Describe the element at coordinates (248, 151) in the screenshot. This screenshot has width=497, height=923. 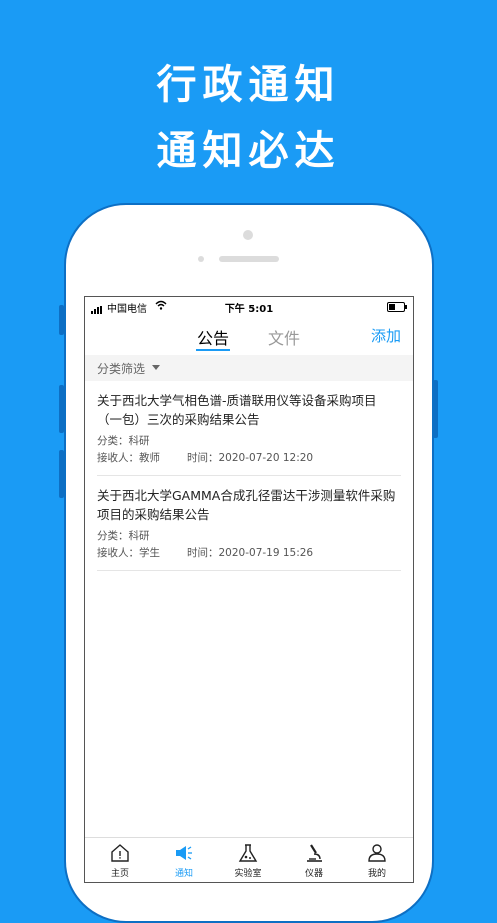
I see `promo-headline-2: 通知必达` at that location.